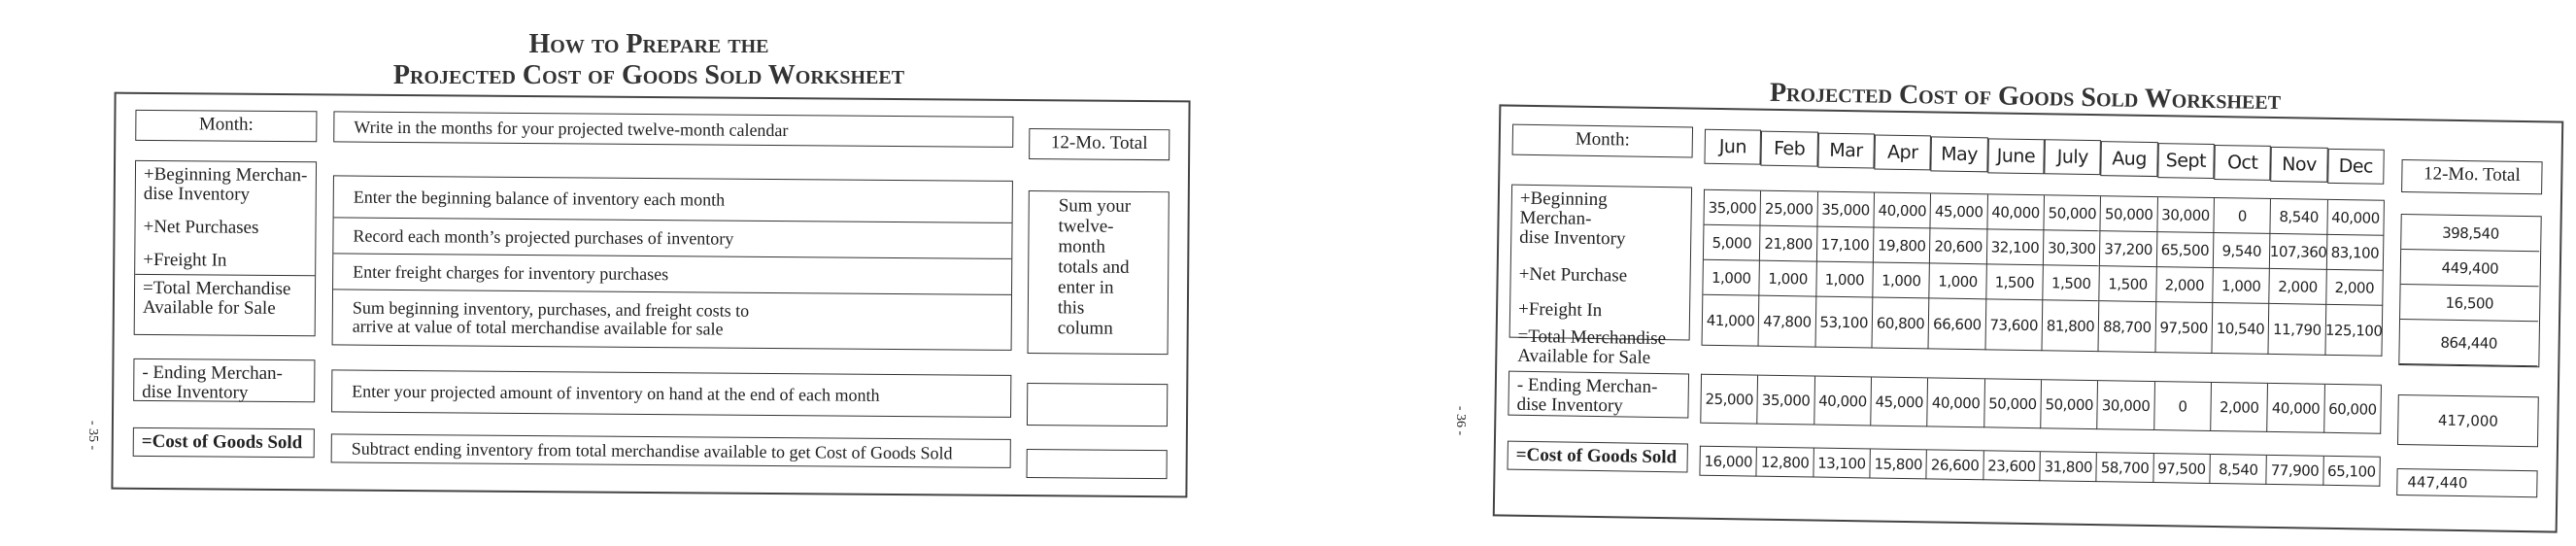 The height and width of the screenshot is (546, 2576). Describe the element at coordinates (1573, 275) in the screenshot. I see `net-purchase-label: +Net Purchase` at that location.